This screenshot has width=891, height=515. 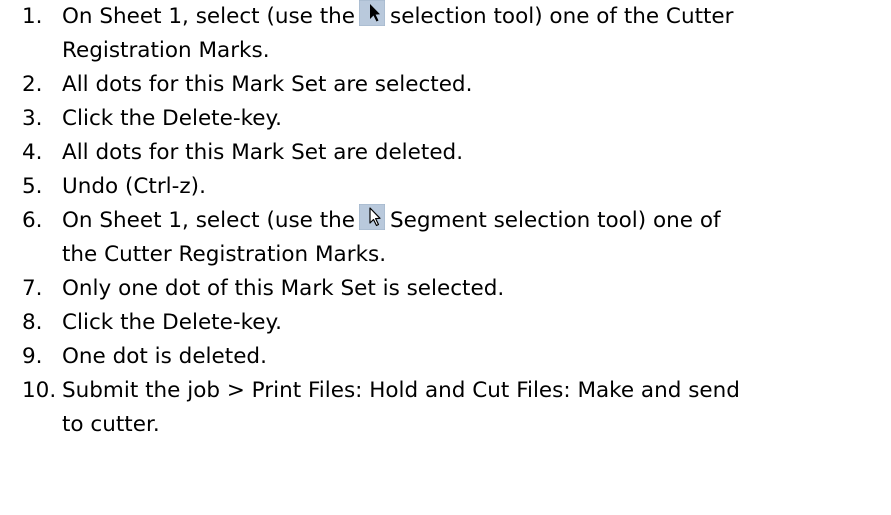 What do you see at coordinates (372, 13) in the screenshot?
I see `selection-tool-icon` at bounding box center [372, 13].